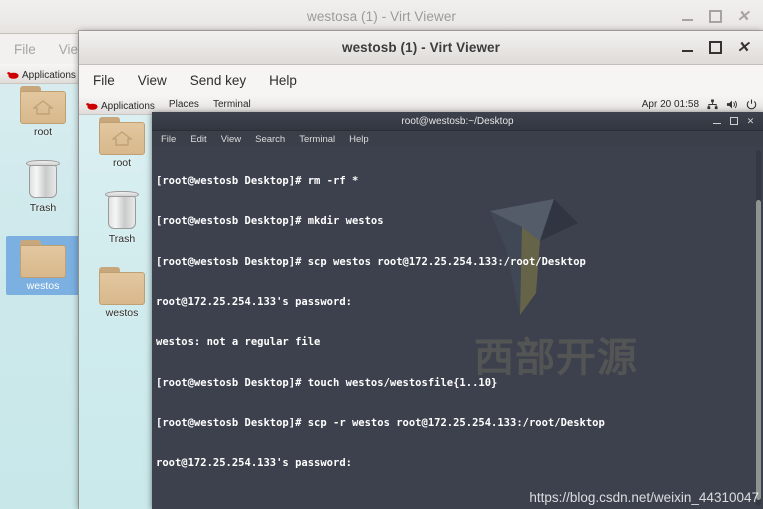 The height and width of the screenshot is (509, 763). Describe the element at coordinates (743, 16) in the screenshot. I see `close-button-a: ✕` at that location.